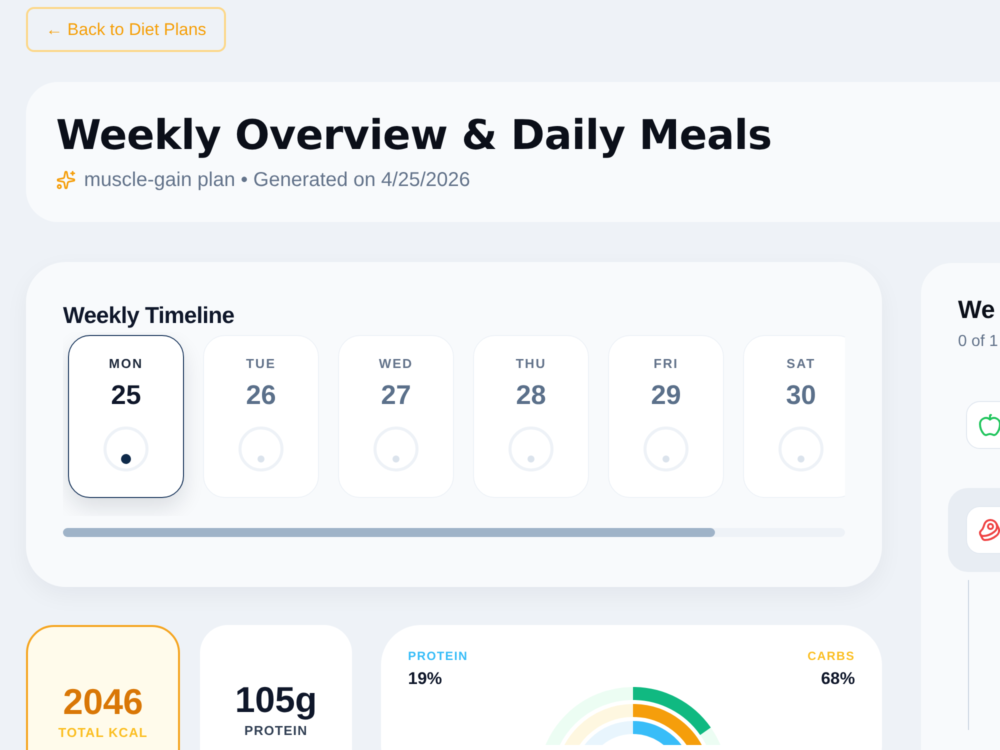 This screenshot has height=750, width=1000. I want to click on stat-label: PROTEIN, so click(276, 731).